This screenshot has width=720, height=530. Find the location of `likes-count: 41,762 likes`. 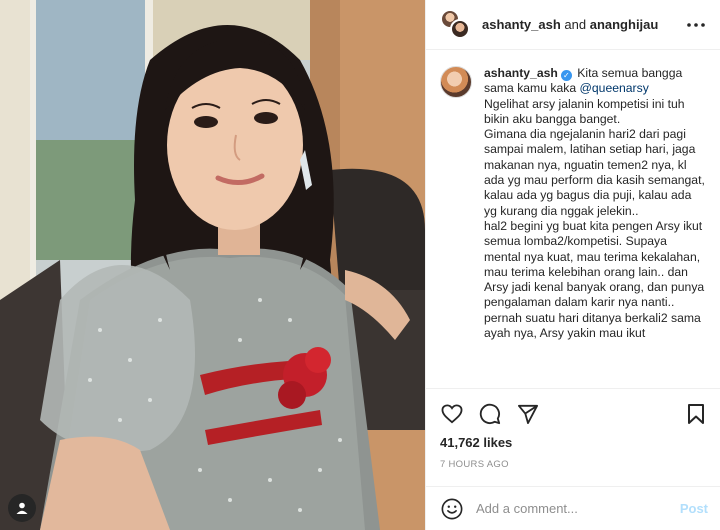

likes-count: 41,762 likes is located at coordinates (574, 442).